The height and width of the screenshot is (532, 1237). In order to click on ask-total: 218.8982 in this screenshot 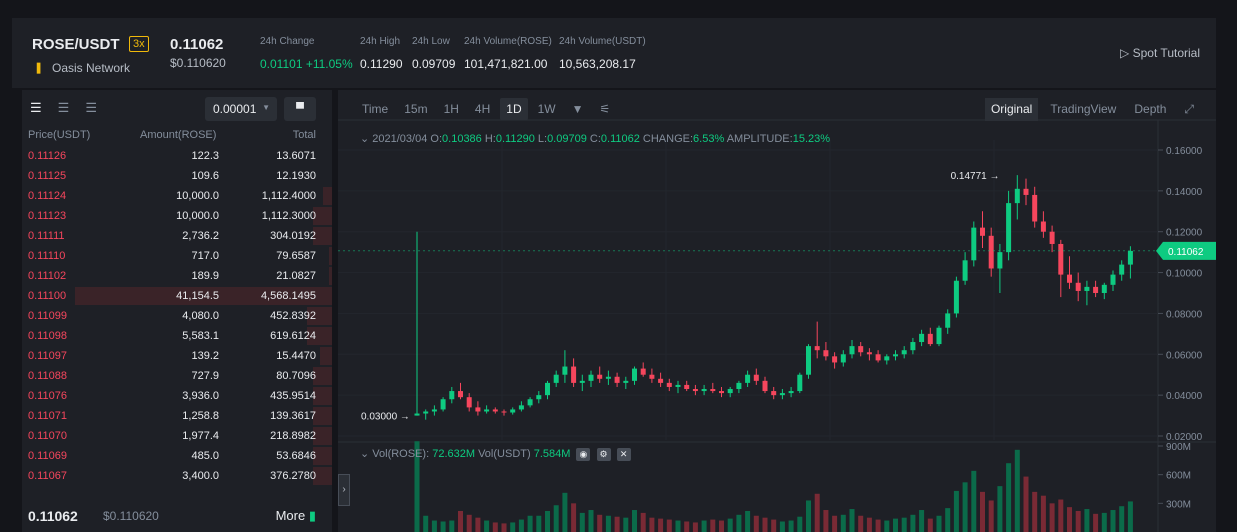, I will do `click(293, 436)`.